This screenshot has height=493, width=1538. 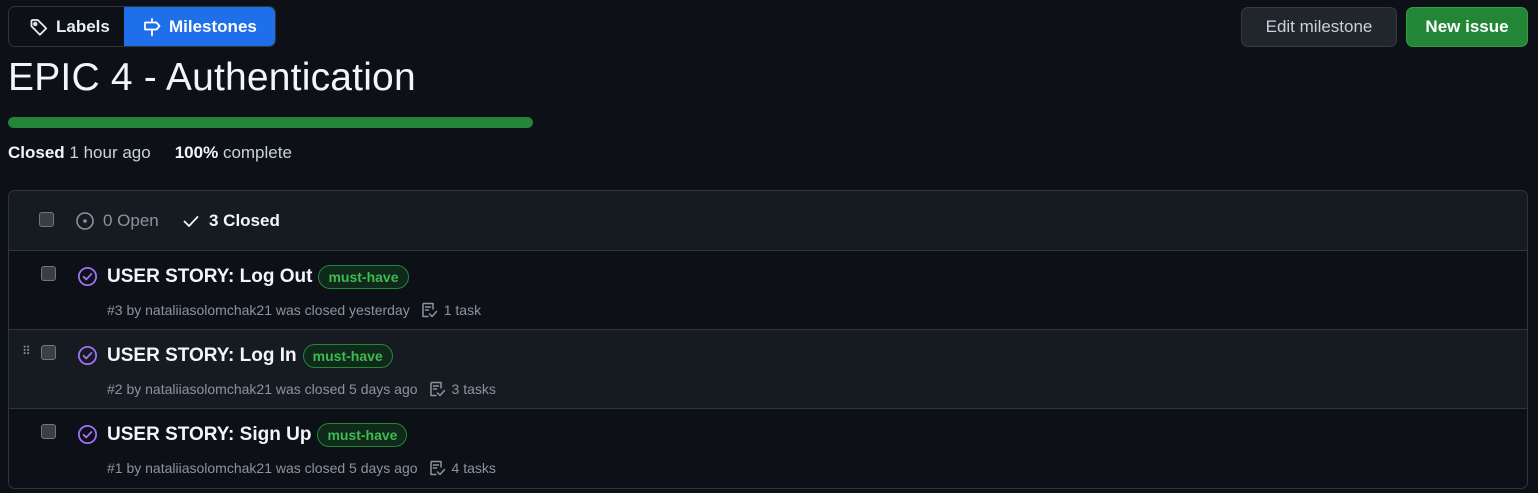 I want to click on issue-title-link: USER STORY: Log Out, so click(x=209, y=277).